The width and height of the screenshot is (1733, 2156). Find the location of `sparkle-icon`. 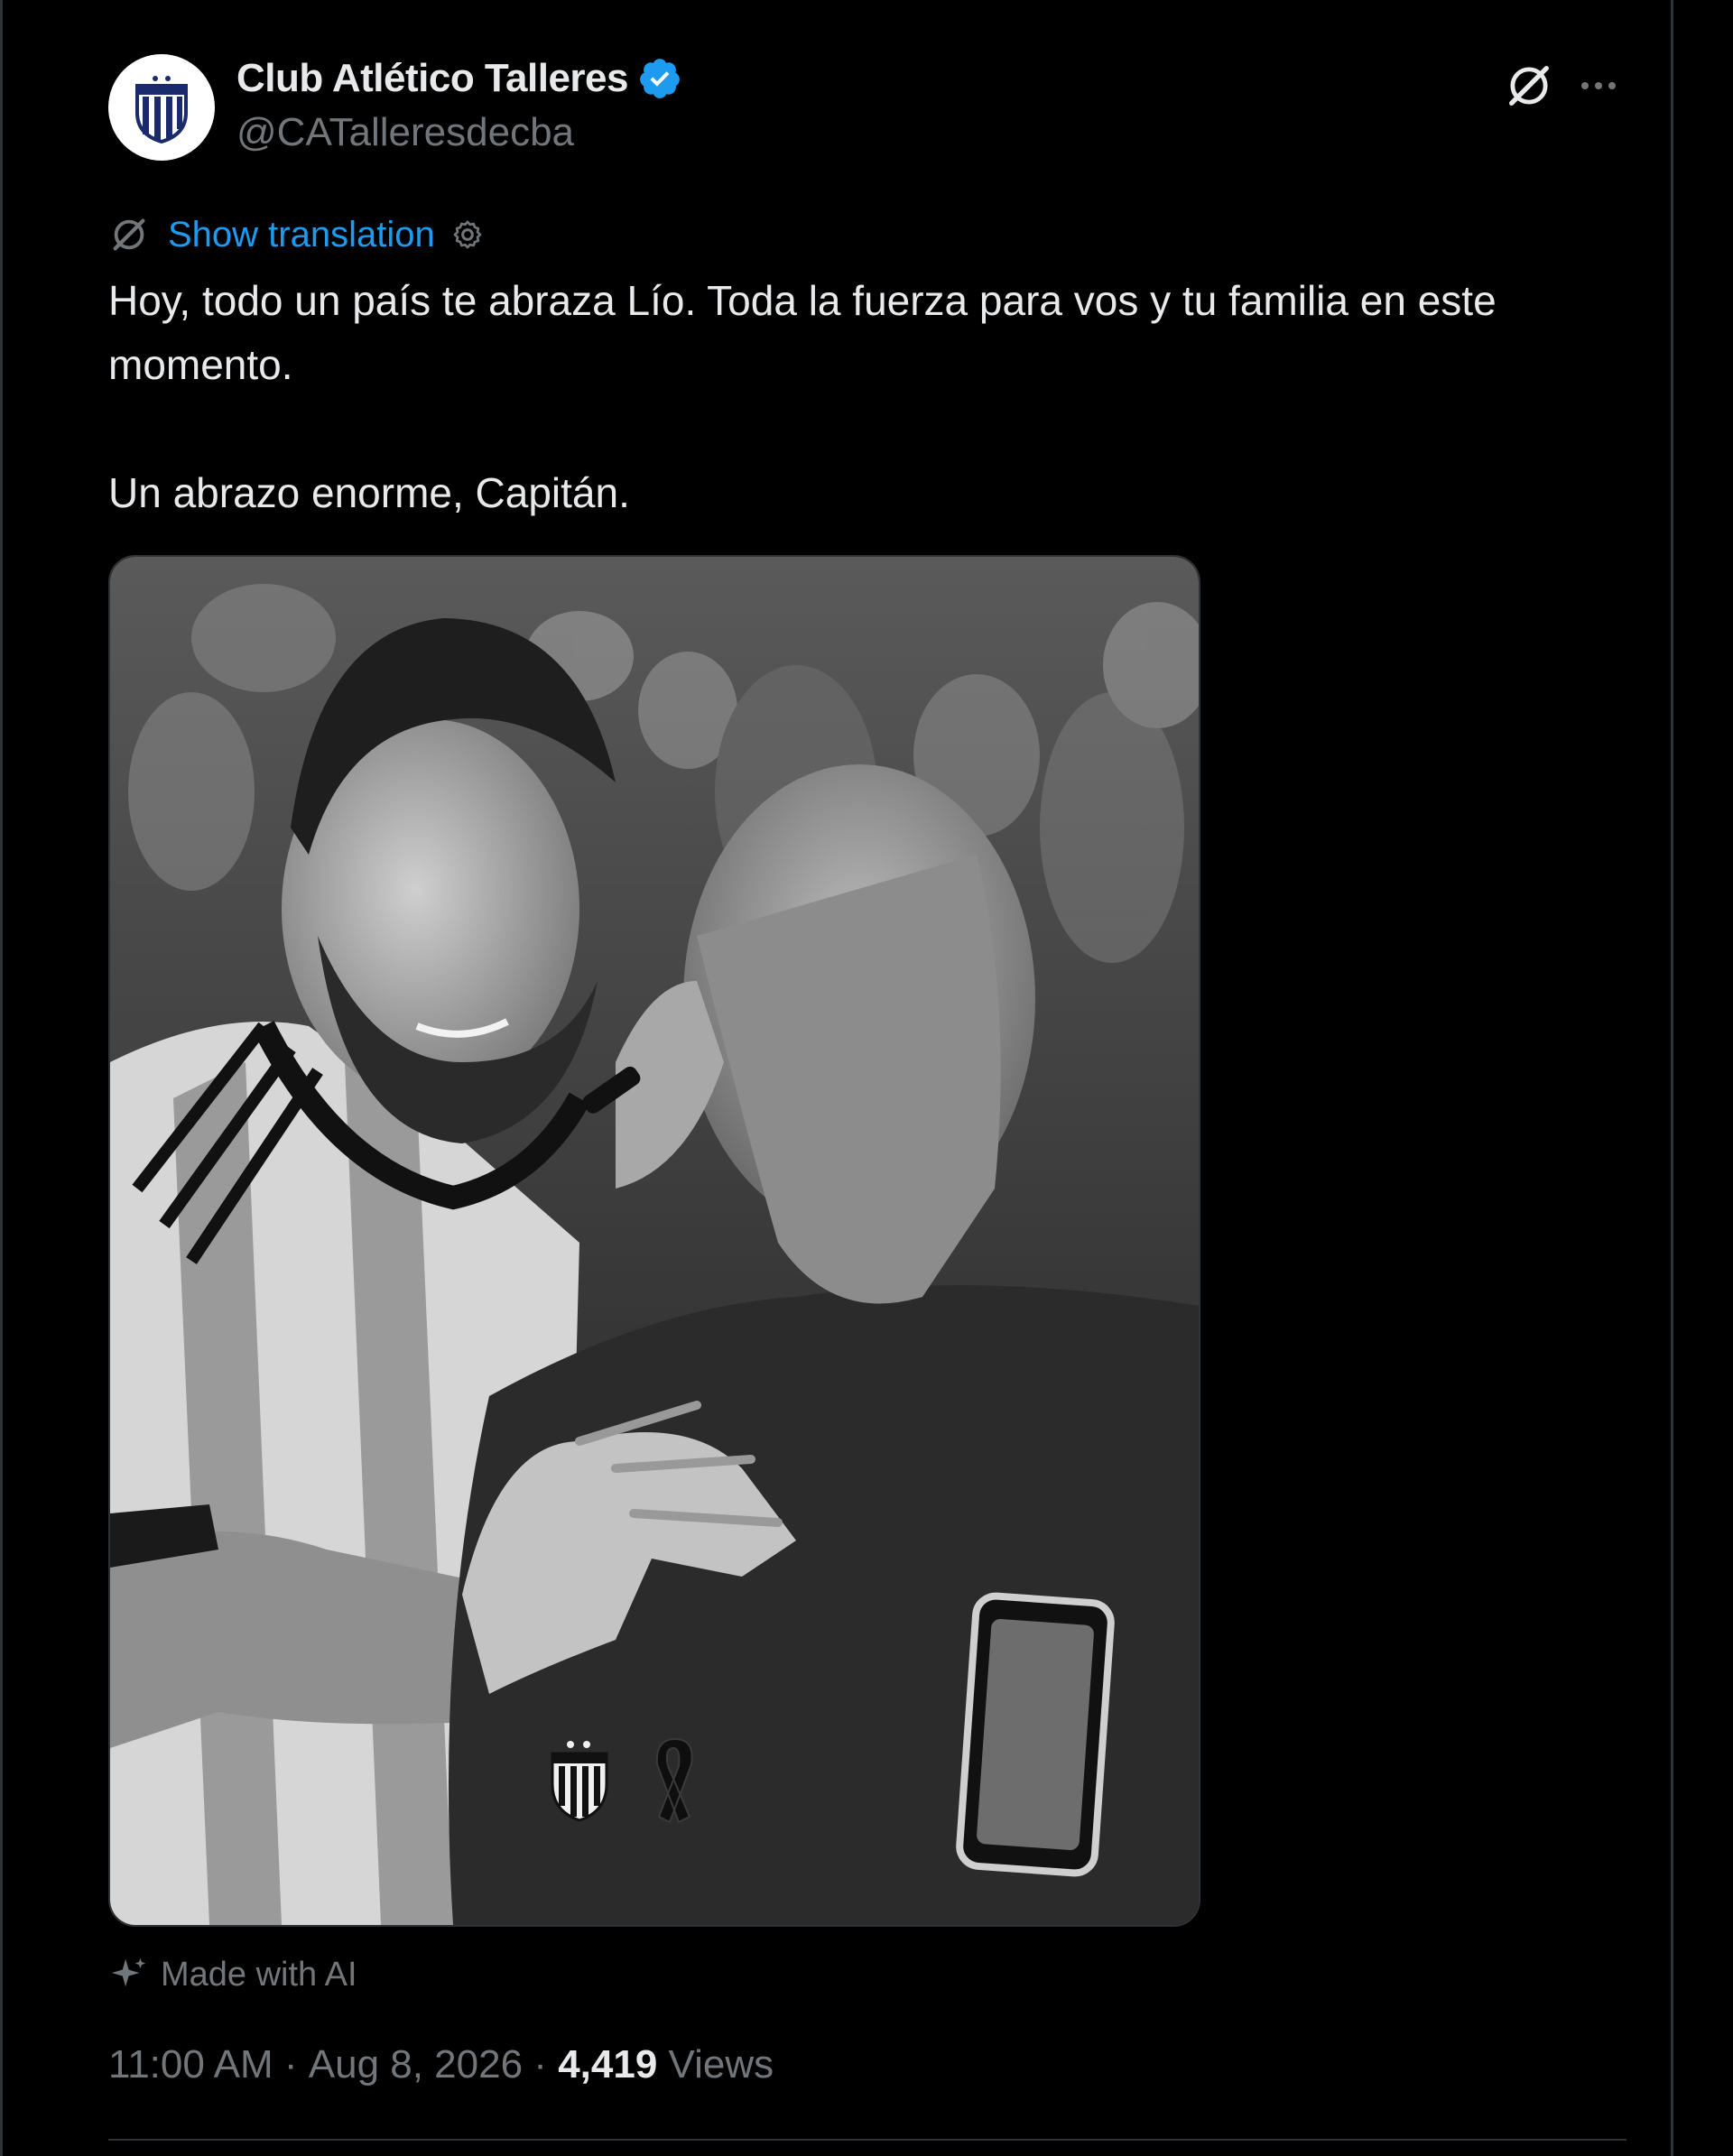

sparkle-icon is located at coordinates (128, 1972).